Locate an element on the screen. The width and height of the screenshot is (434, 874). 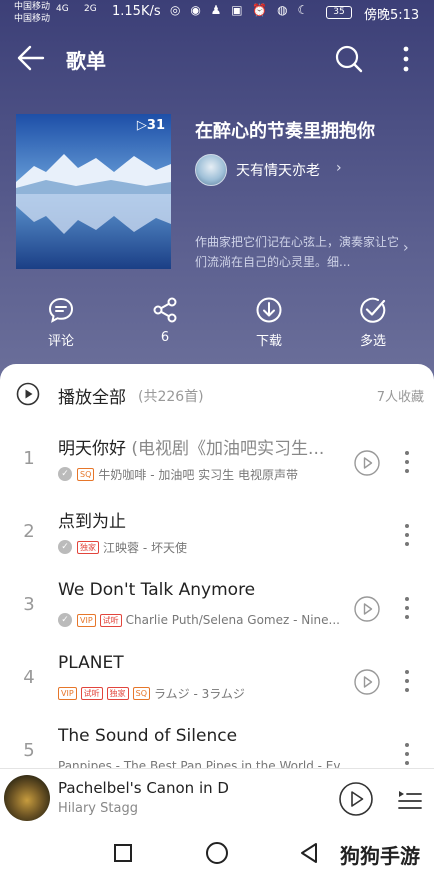
battery-icon: 35 is located at coordinates (339, 12).